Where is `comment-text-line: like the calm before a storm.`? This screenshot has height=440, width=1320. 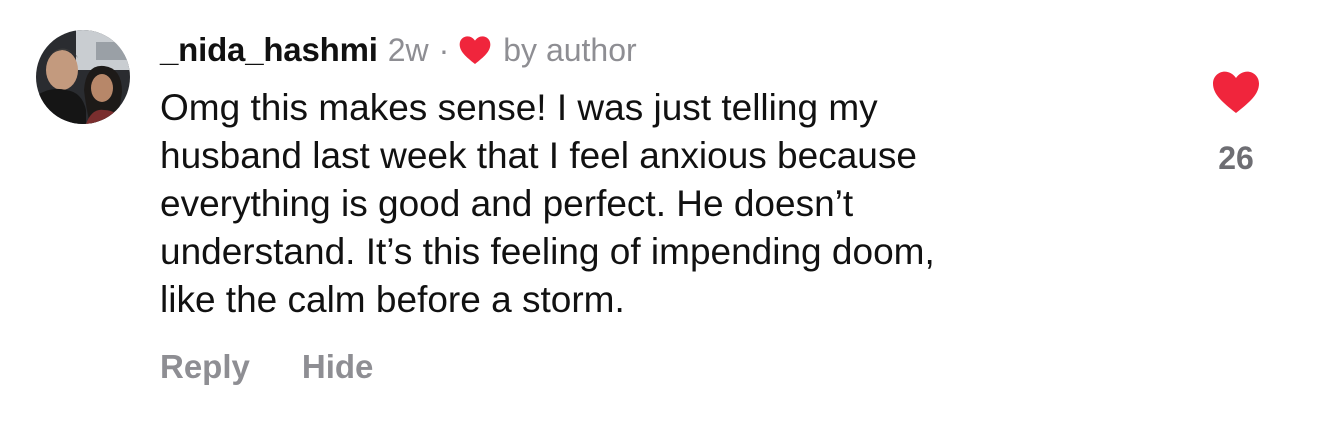 comment-text-line: like the calm before a storm. is located at coordinates (392, 299).